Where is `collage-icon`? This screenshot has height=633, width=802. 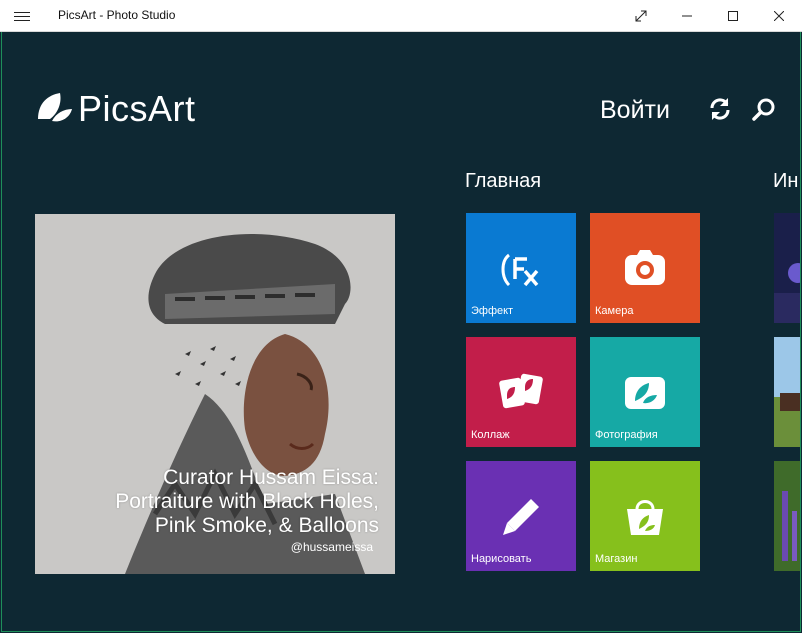 collage-icon is located at coordinates (521, 391).